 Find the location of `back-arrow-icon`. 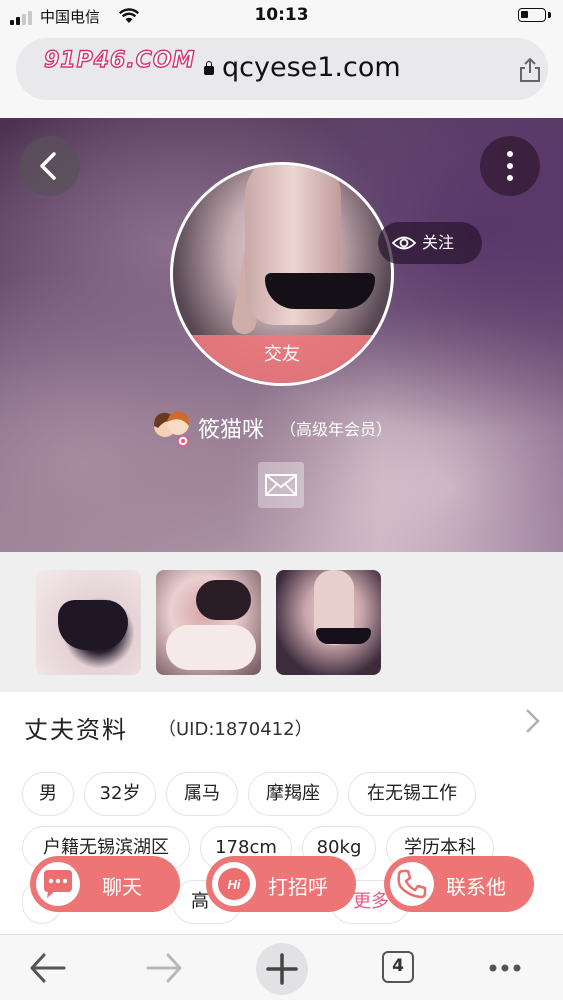

back-arrow-icon is located at coordinates (47, 968).